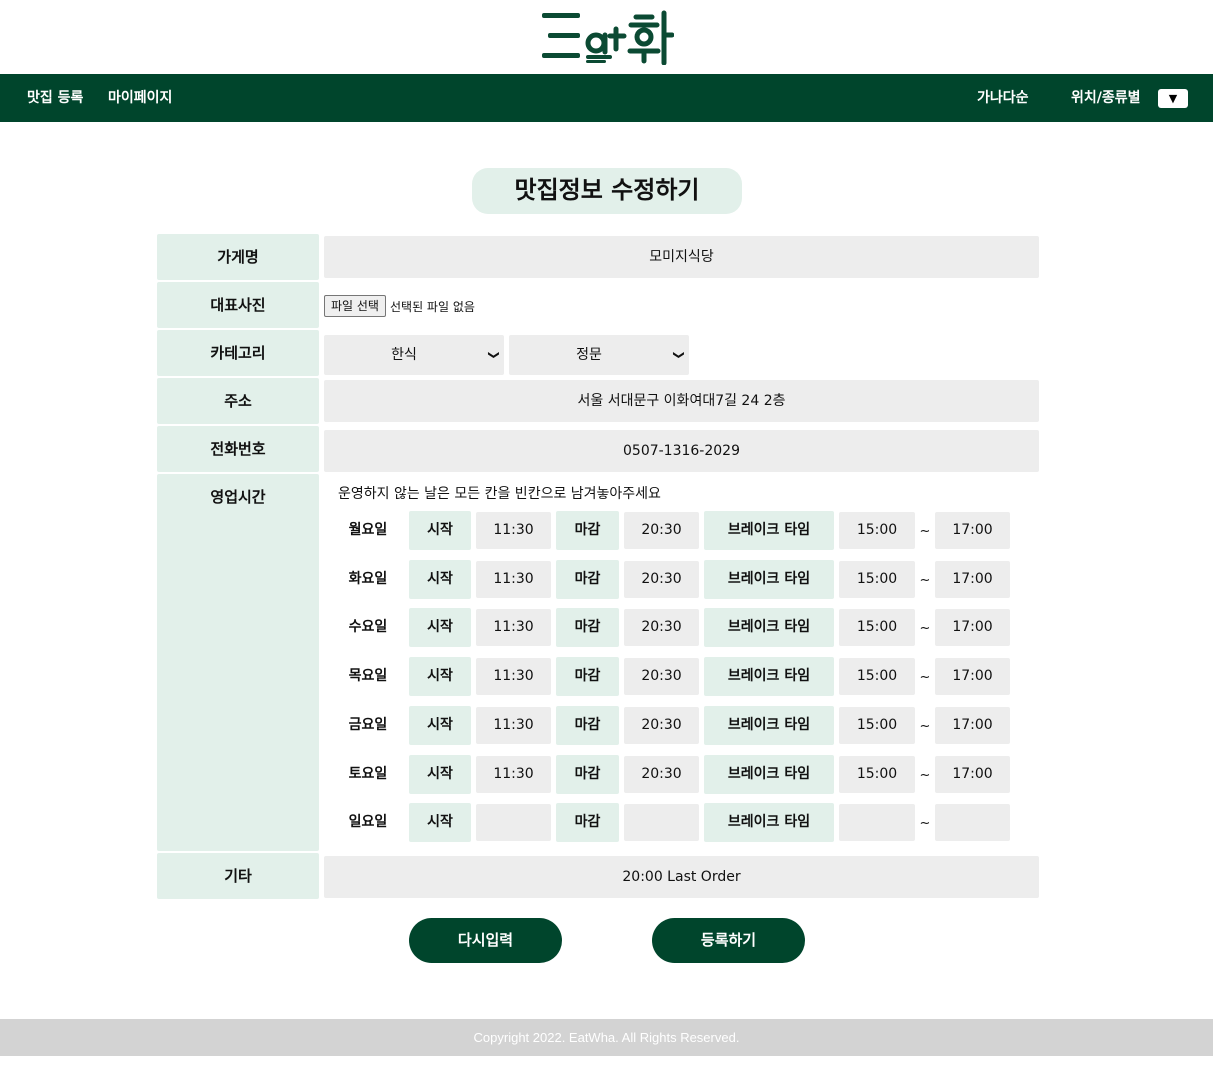 The height and width of the screenshot is (1092, 1213). What do you see at coordinates (238, 449) in the screenshot?
I see `phone-label: 전화번호` at bounding box center [238, 449].